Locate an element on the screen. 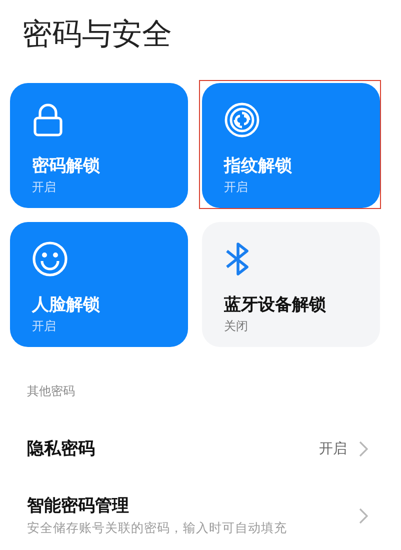 The image size is (401, 550). card-title: 蓝牙设备解锁 is located at coordinates (275, 305).